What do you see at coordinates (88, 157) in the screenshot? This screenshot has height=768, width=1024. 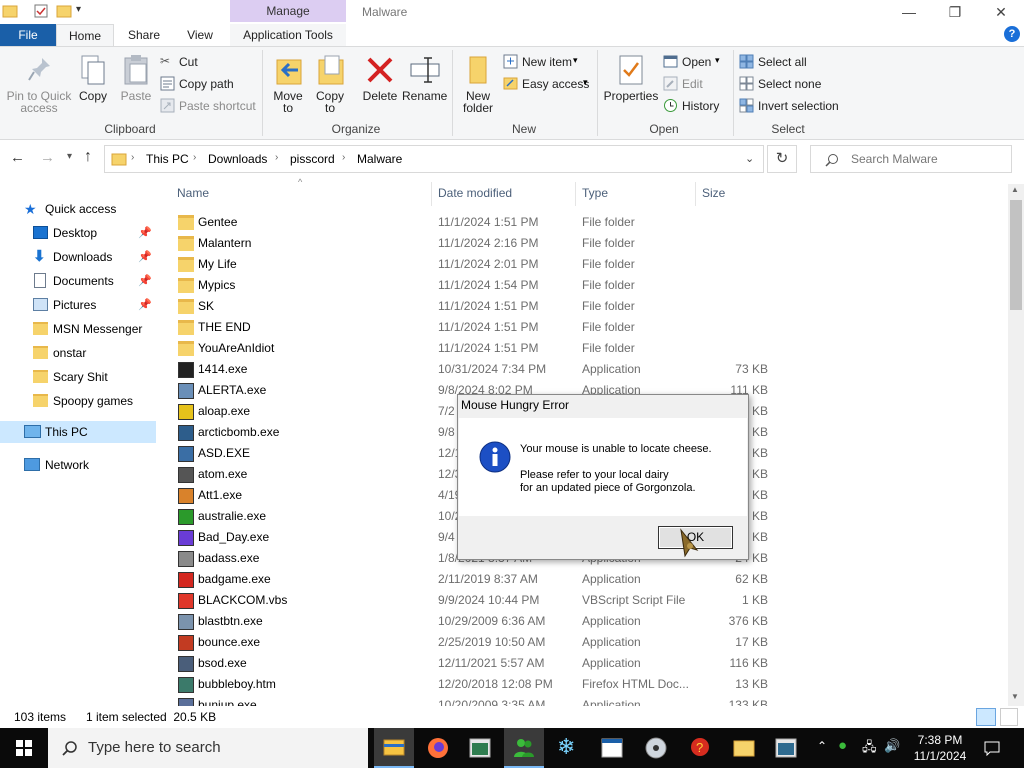 I see `up-arrow-icon: ↑` at bounding box center [88, 157].